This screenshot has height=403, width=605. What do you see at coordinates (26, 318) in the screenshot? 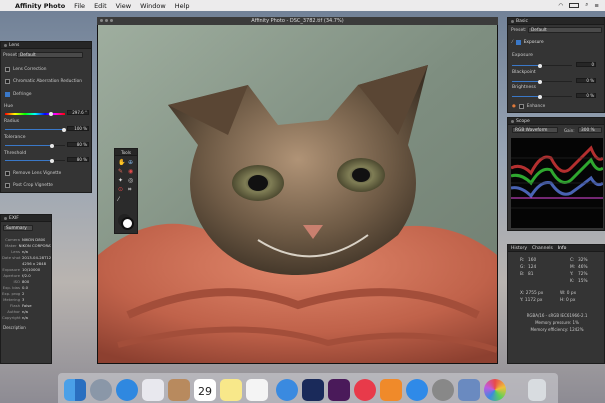
I see `exif-row: Copyright n/a` at bounding box center [26, 318].